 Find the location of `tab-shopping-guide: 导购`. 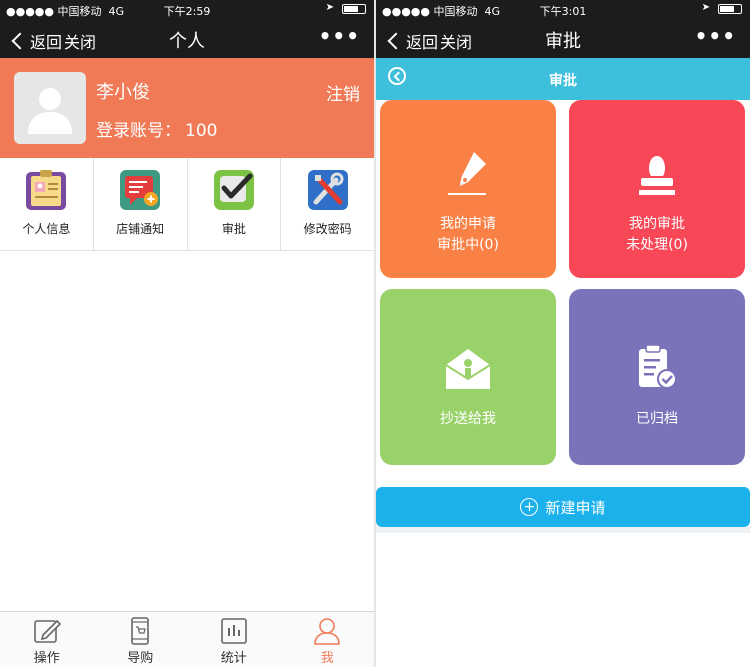

tab-shopping-guide: 导购 is located at coordinates (141, 639).